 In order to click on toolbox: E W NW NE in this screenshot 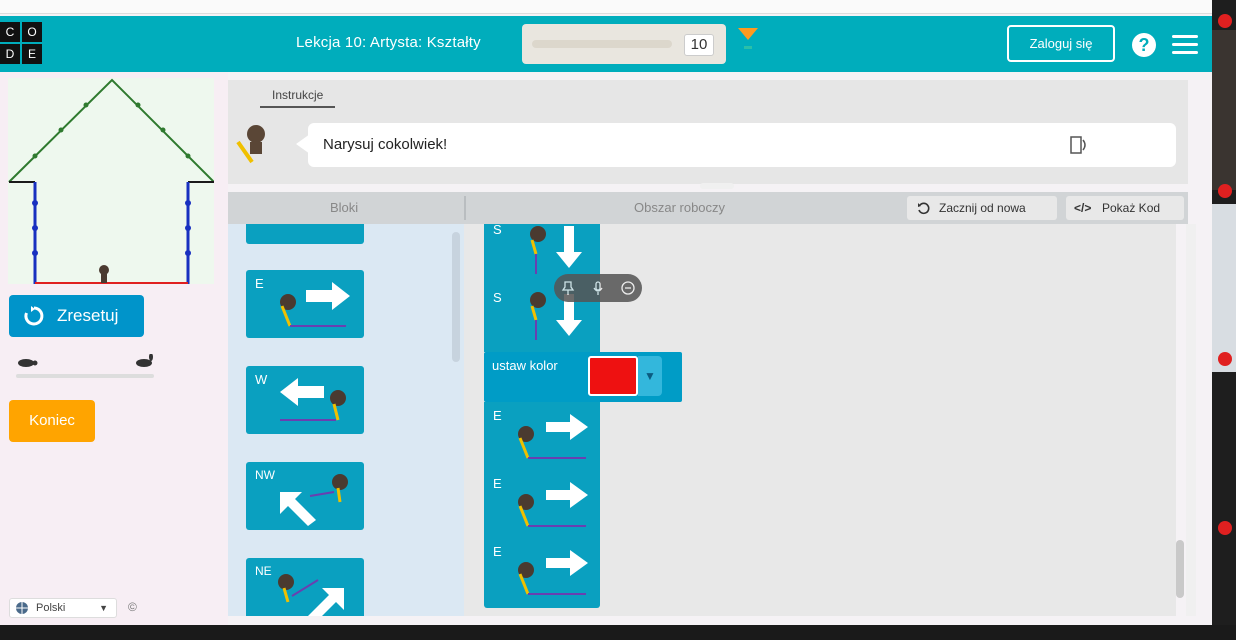, I will do `click(346, 420)`.